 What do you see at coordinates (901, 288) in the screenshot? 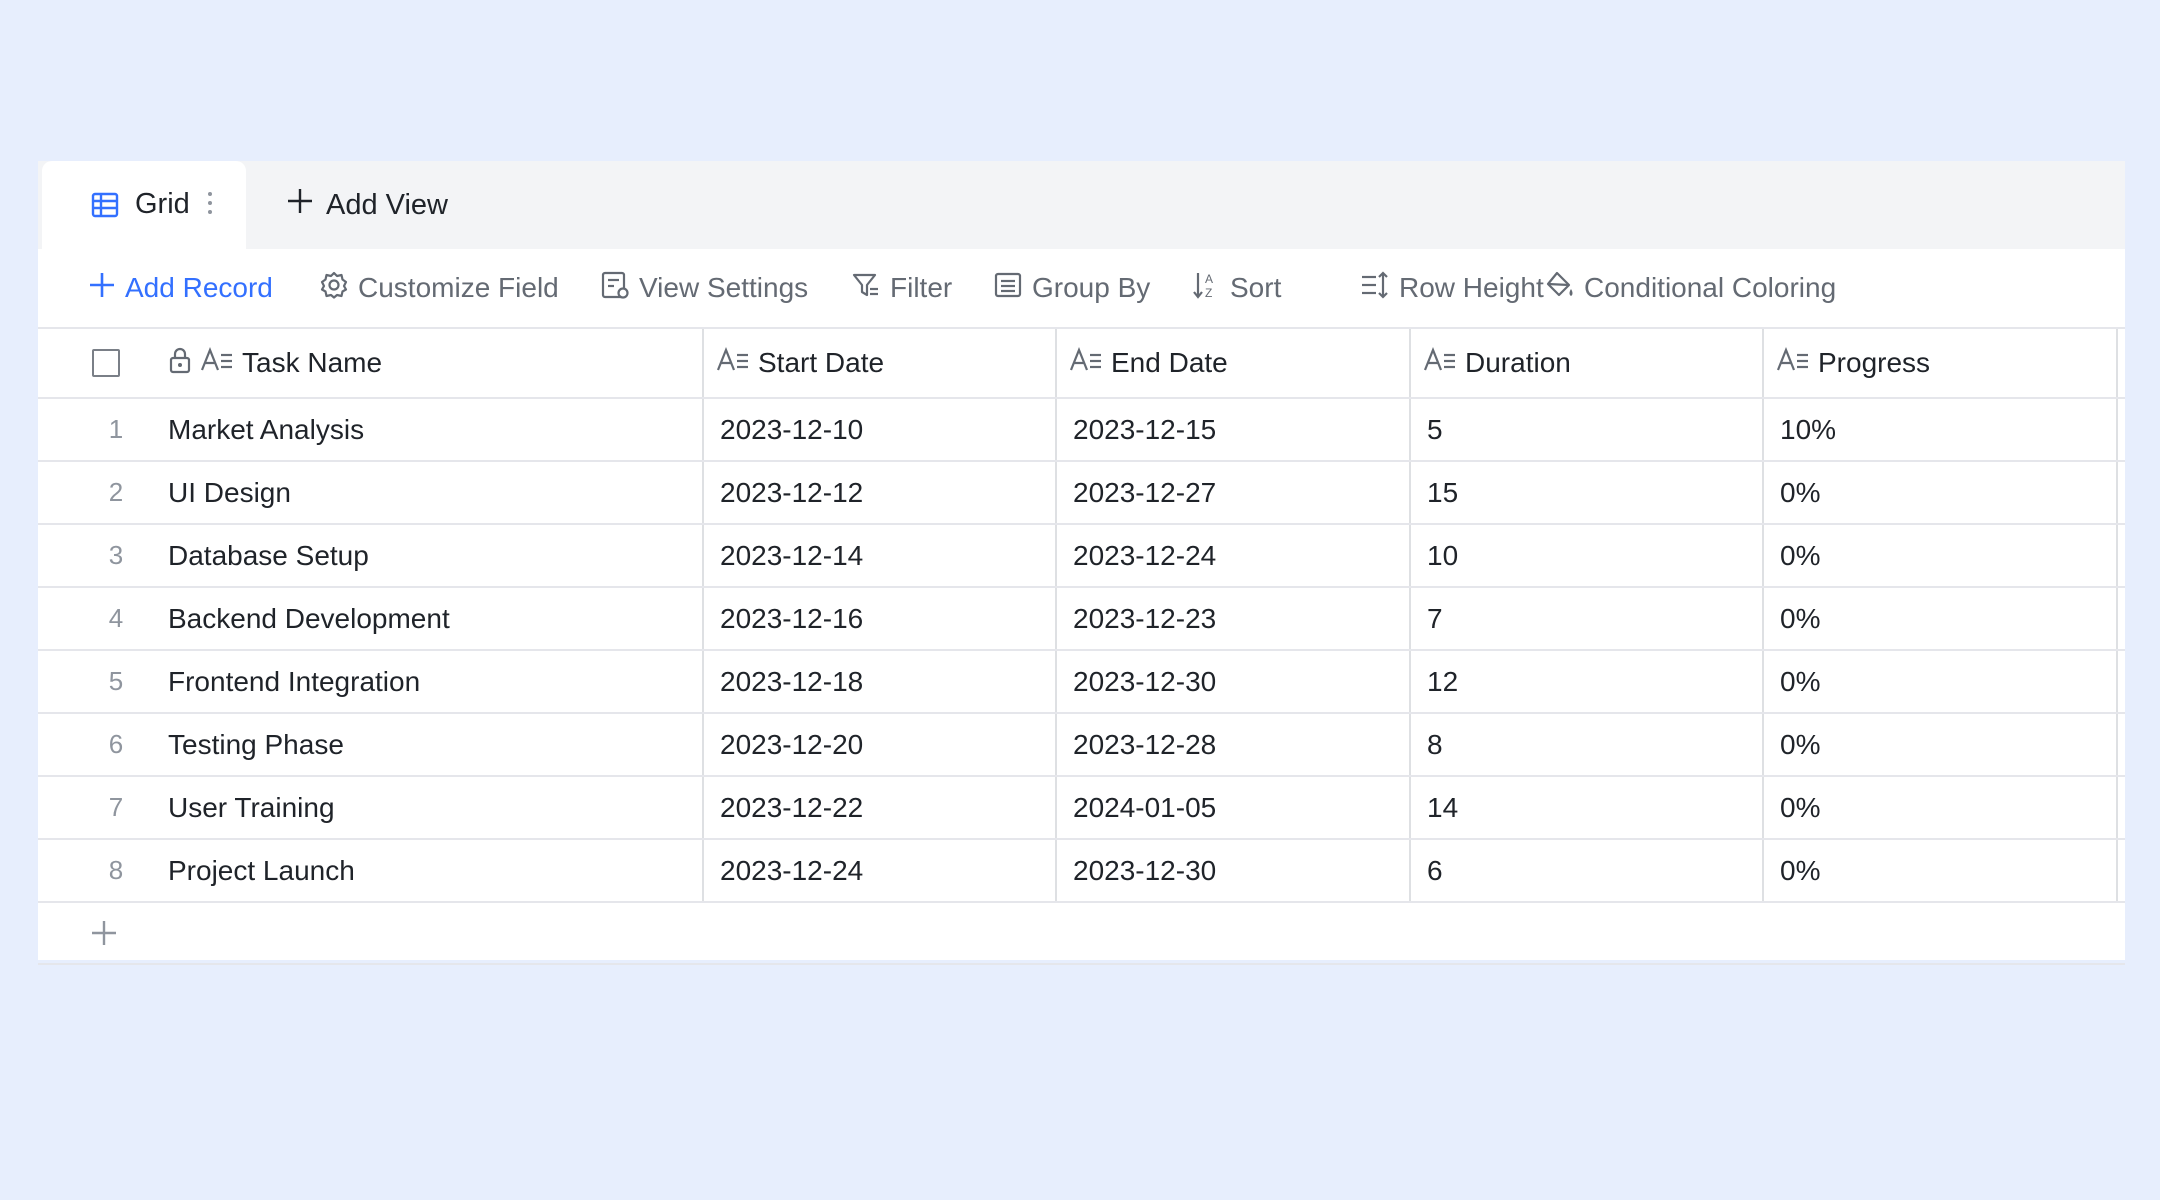
I see `filter-button: Filter` at bounding box center [901, 288].